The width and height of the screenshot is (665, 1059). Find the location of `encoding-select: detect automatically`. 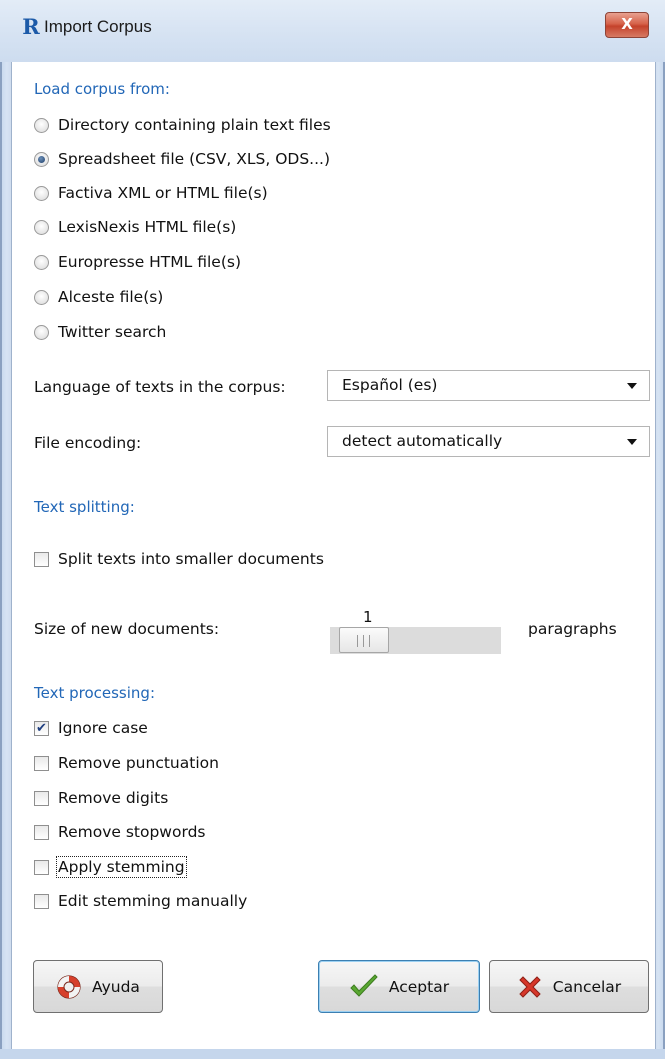

encoding-select: detect automatically is located at coordinates (488, 441).